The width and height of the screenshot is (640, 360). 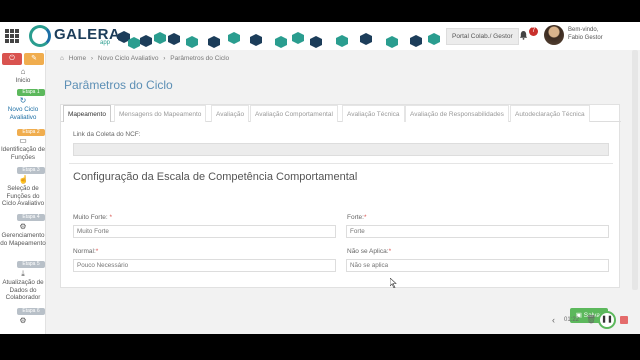 I want to click on breadcrumb-home: Home, so click(x=77, y=58).